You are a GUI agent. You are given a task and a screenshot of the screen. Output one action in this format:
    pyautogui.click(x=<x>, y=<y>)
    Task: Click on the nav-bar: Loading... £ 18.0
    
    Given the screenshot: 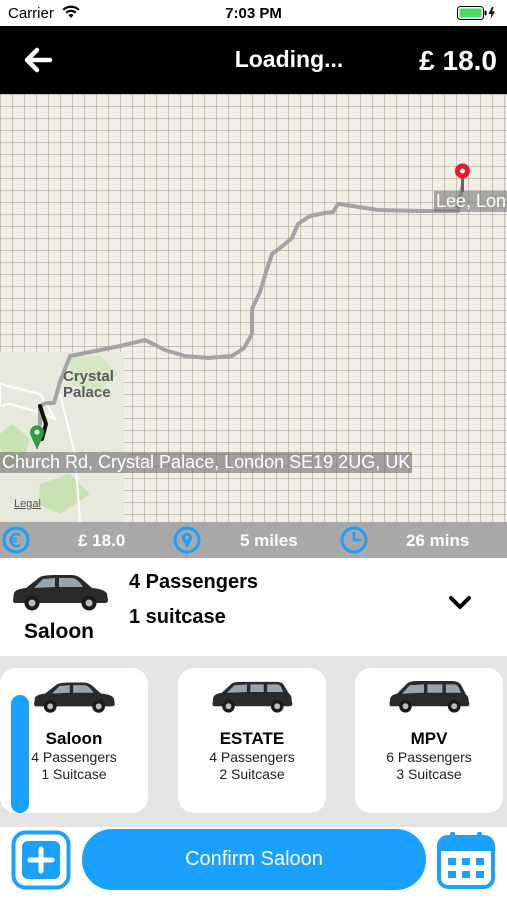 What is the action you would take?
    pyautogui.click(x=253, y=60)
    